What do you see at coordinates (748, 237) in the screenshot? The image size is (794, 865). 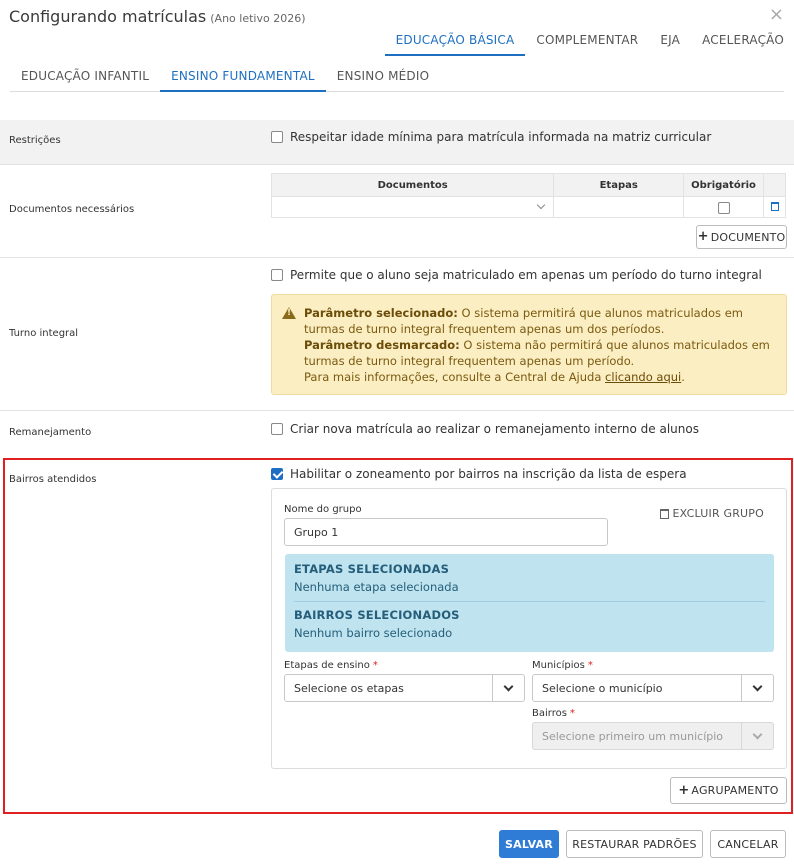 I see `add-documento-label: DOCUMENTO` at bounding box center [748, 237].